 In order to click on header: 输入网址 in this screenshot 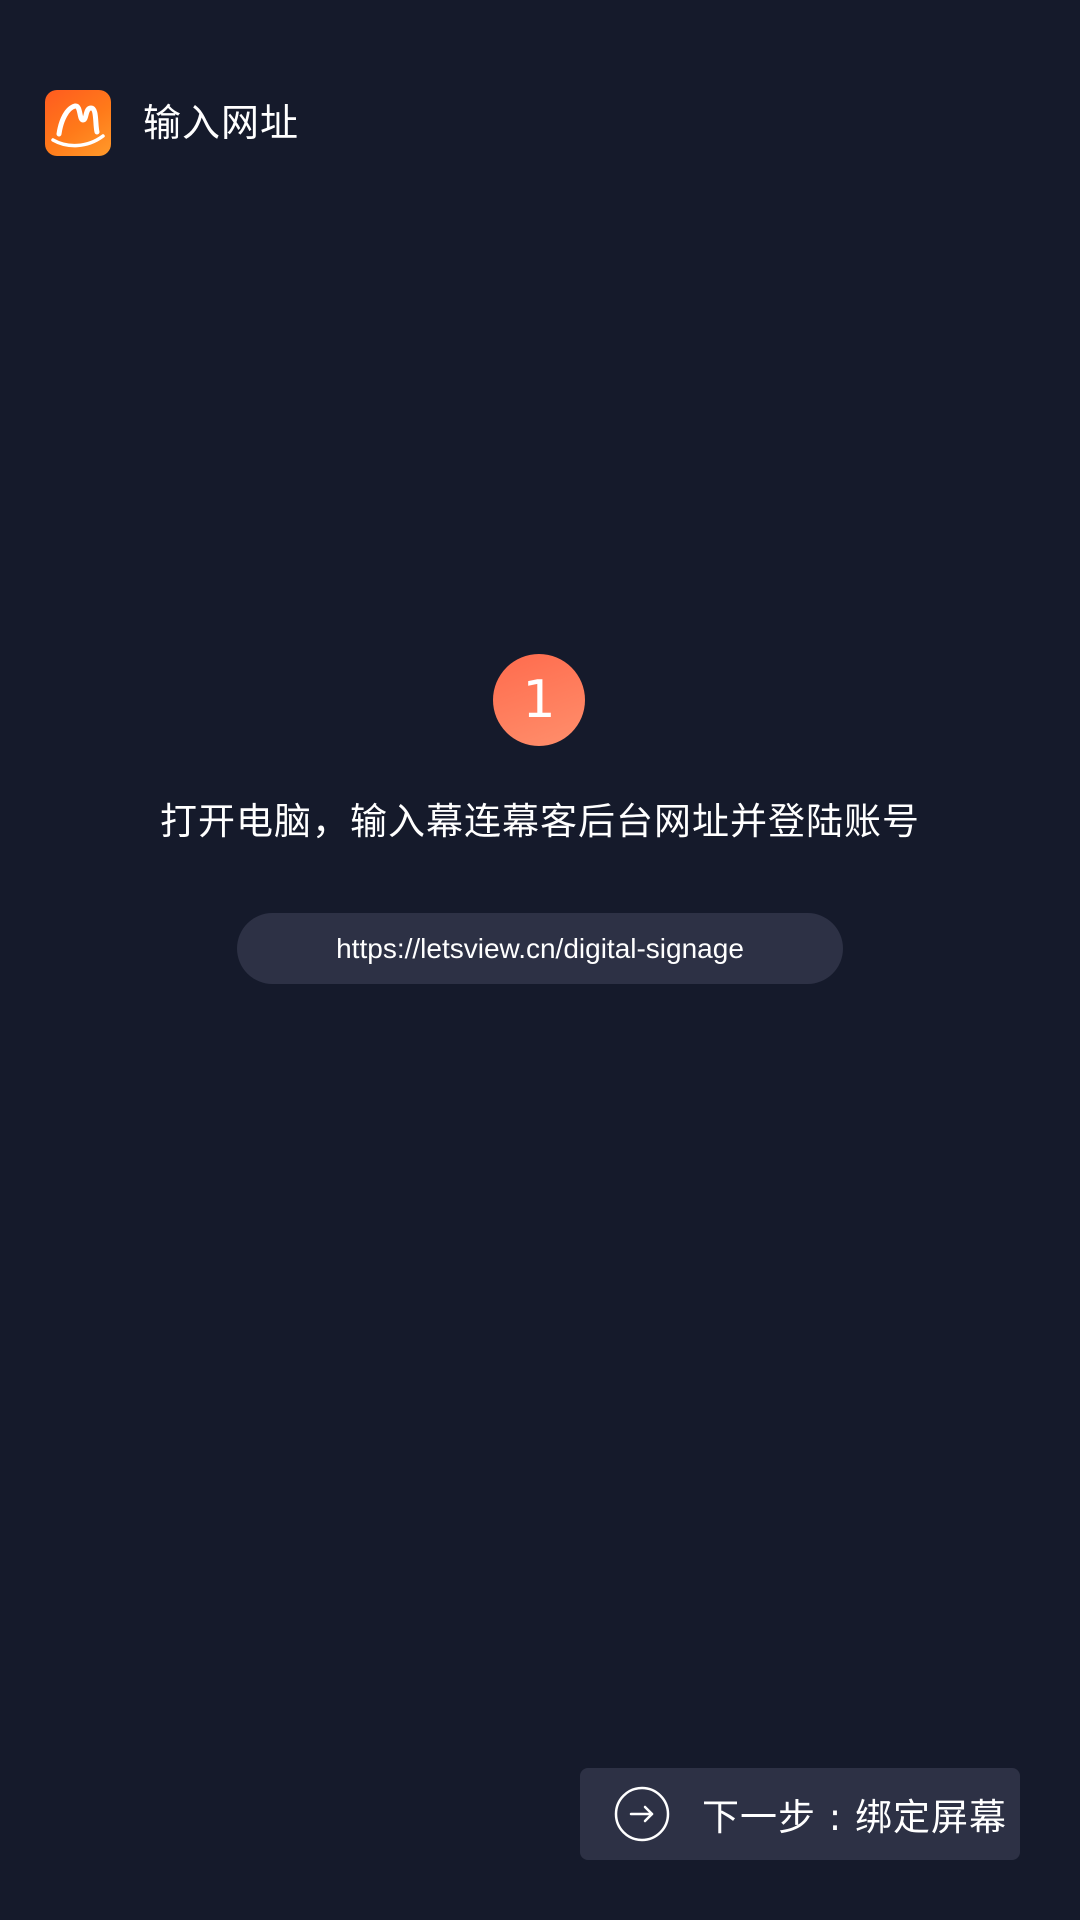, I will do `click(172, 123)`.